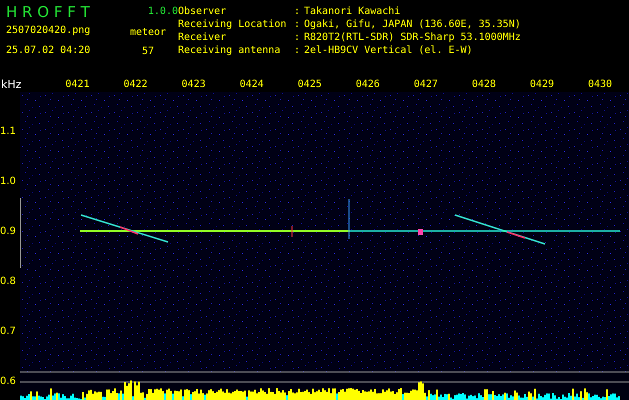  Describe the element at coordinates (600, 84) in the screenshot. I see `x-tick-label: 0430` at that location.